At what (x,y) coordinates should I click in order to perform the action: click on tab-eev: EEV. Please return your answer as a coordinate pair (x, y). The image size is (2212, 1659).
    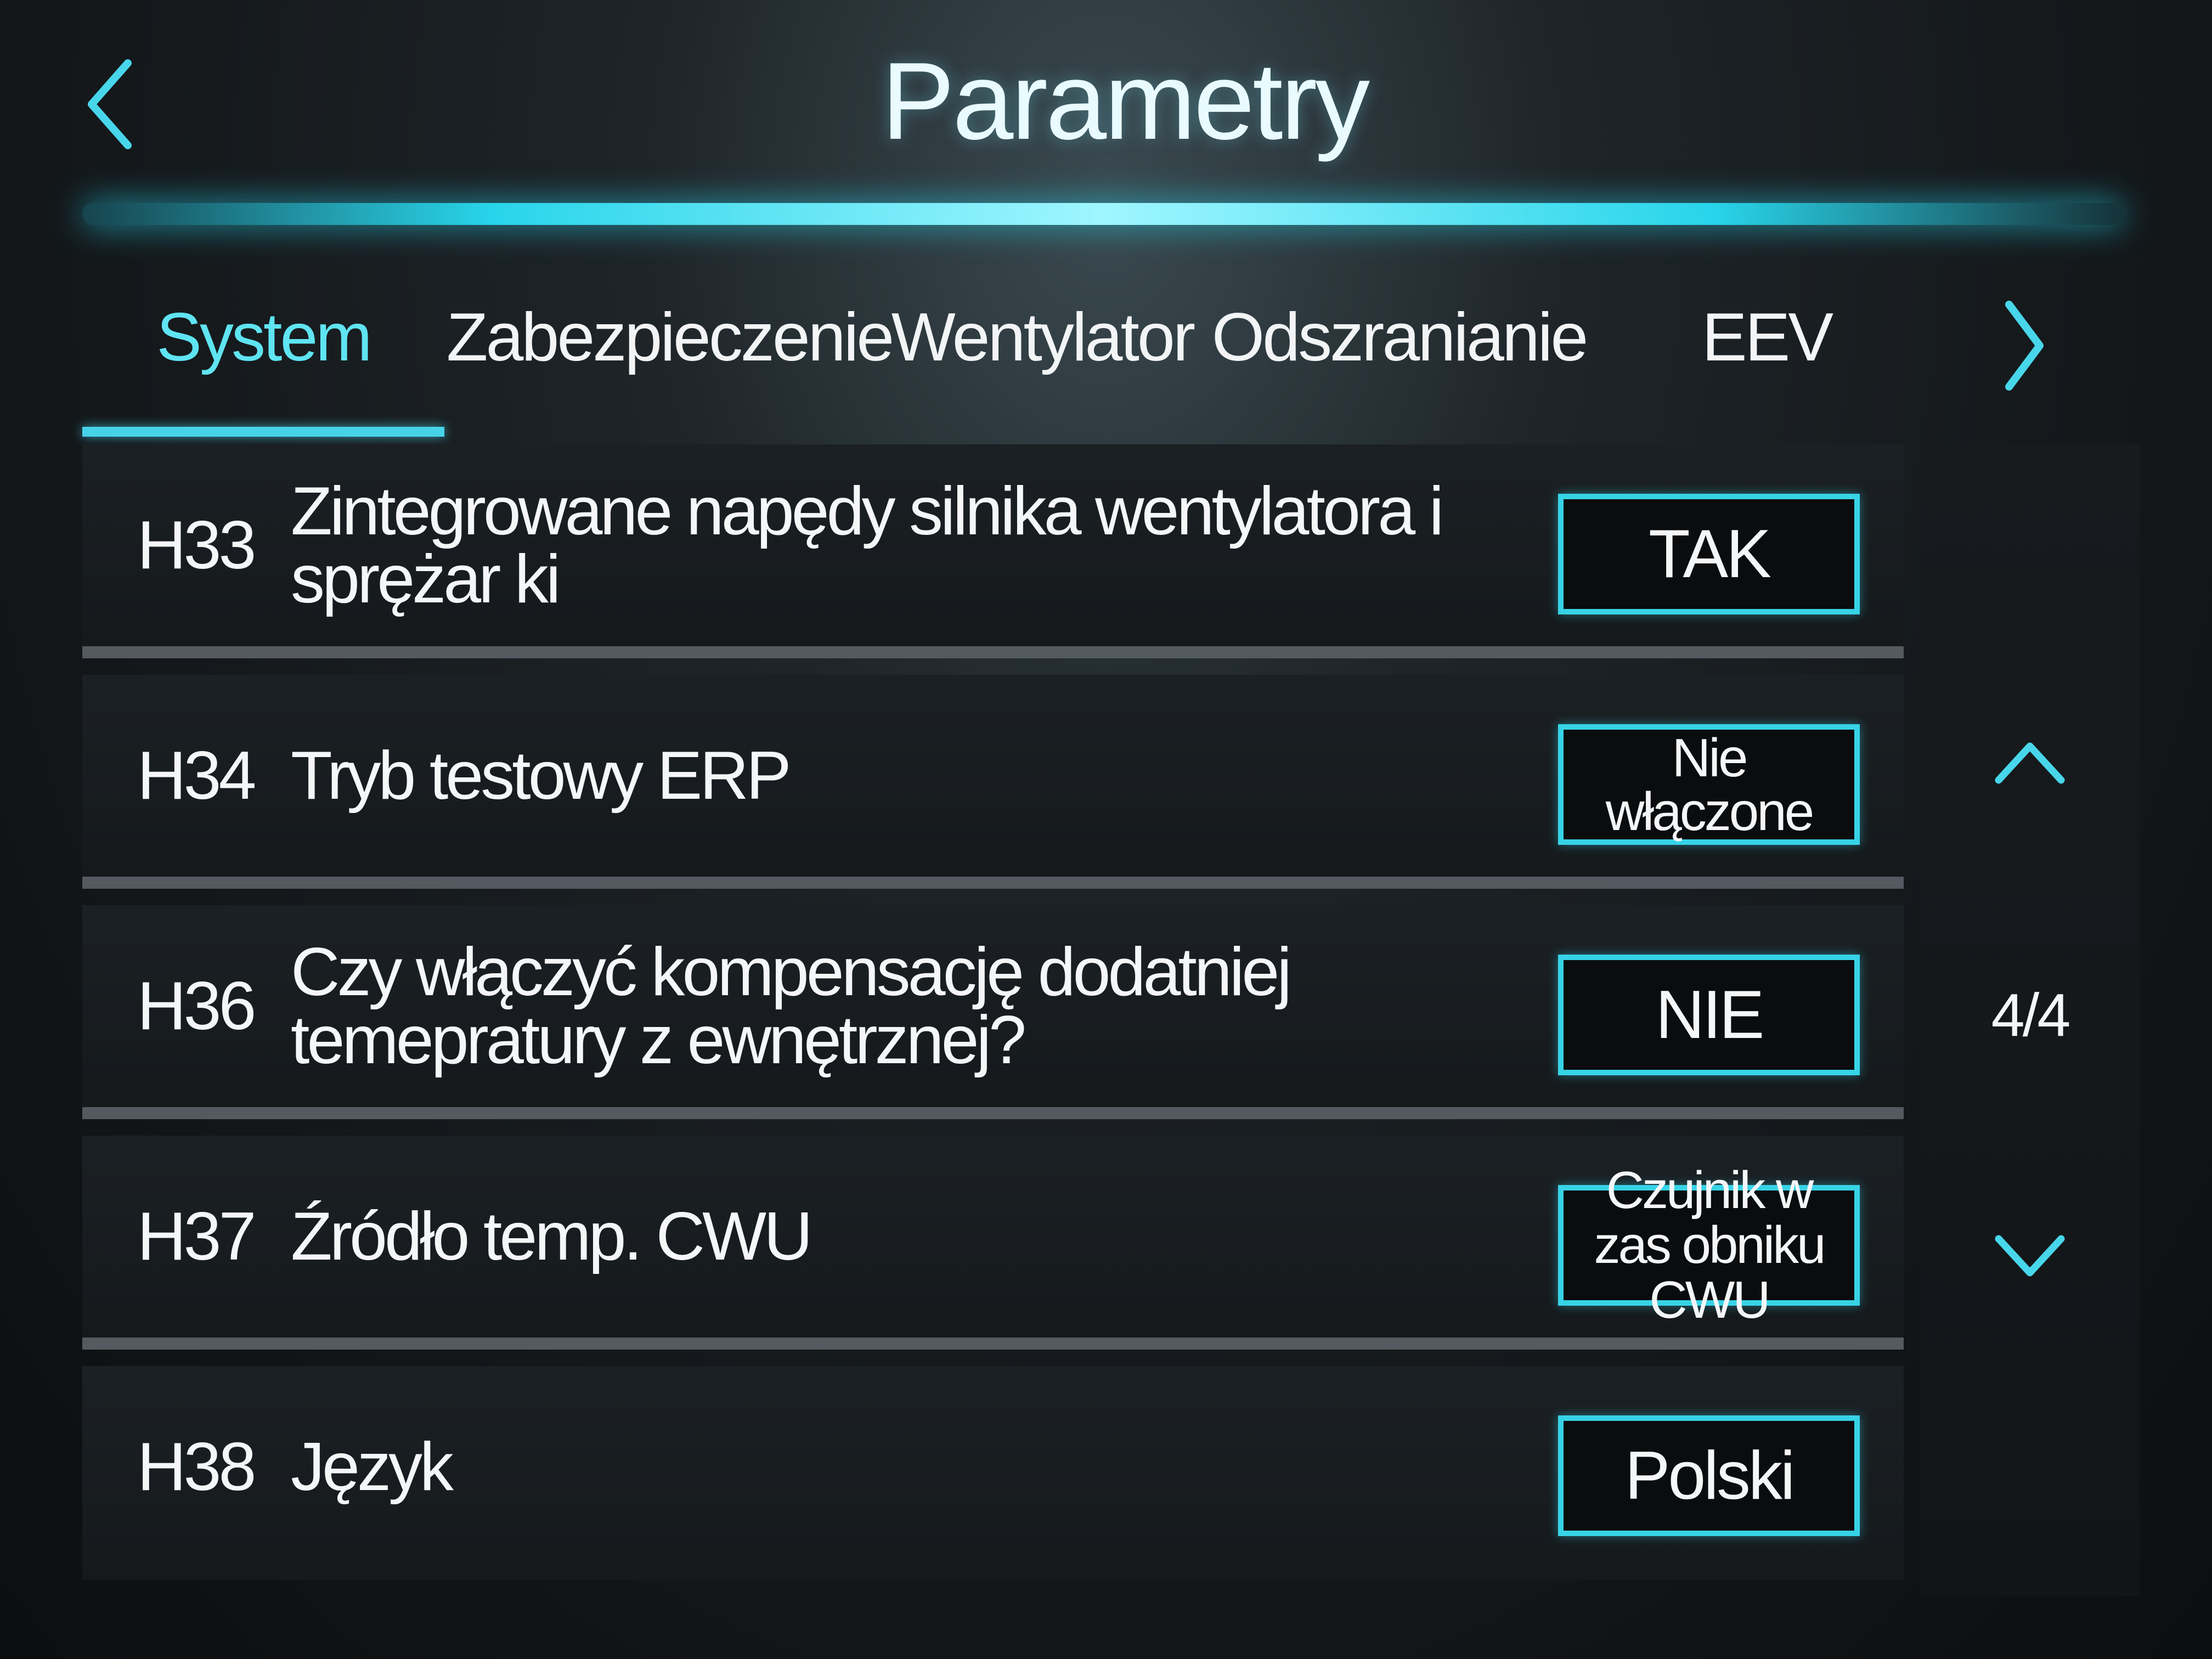
    Looking at the image, I should click on (1767, 337).